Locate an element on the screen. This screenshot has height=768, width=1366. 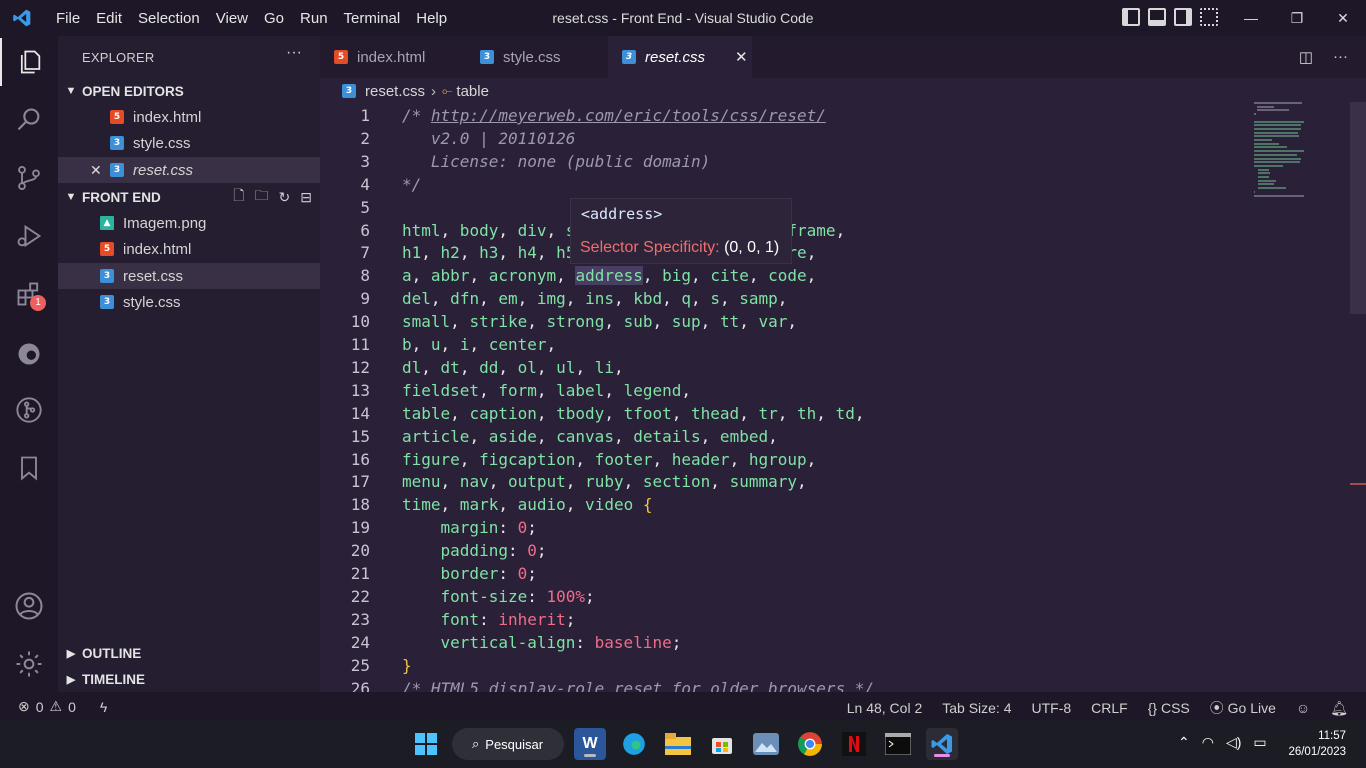
run-debug-icon is located at coordinates (29, 236).